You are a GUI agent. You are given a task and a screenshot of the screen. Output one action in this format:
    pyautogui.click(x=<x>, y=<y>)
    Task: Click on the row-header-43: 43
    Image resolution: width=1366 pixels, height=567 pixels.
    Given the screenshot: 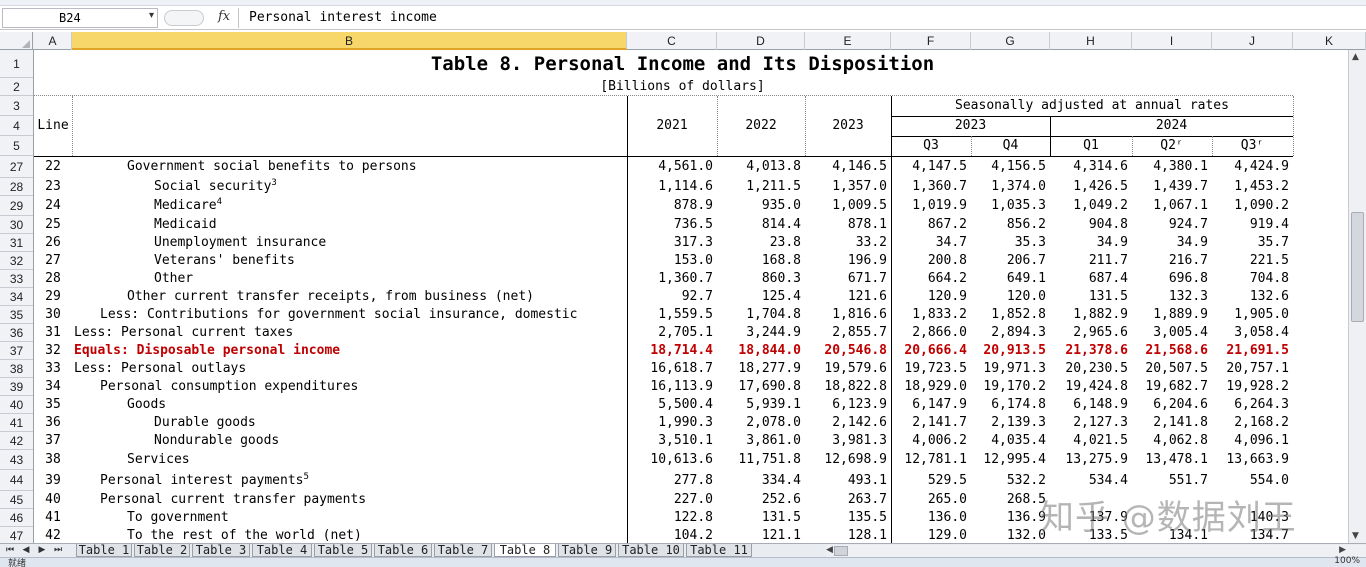 What is the action you would take?
    pyautogui.click(x=16, y=460)
    